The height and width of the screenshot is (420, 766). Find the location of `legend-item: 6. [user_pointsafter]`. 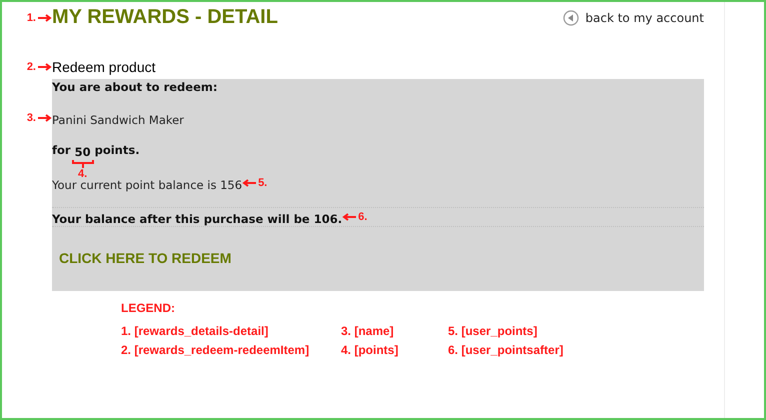

legend-item: 6. [user_pointsafter] is located at coordinates (506, 350).